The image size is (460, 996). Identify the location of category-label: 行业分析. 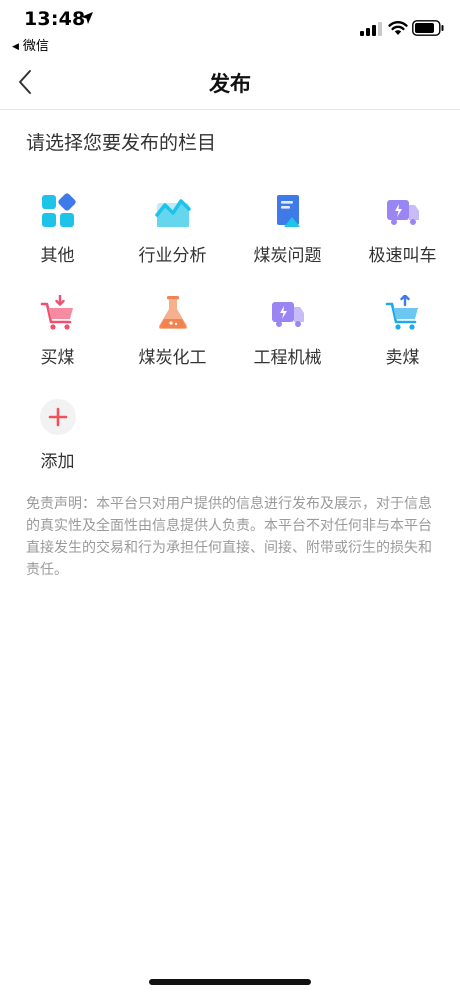
(172, 256).